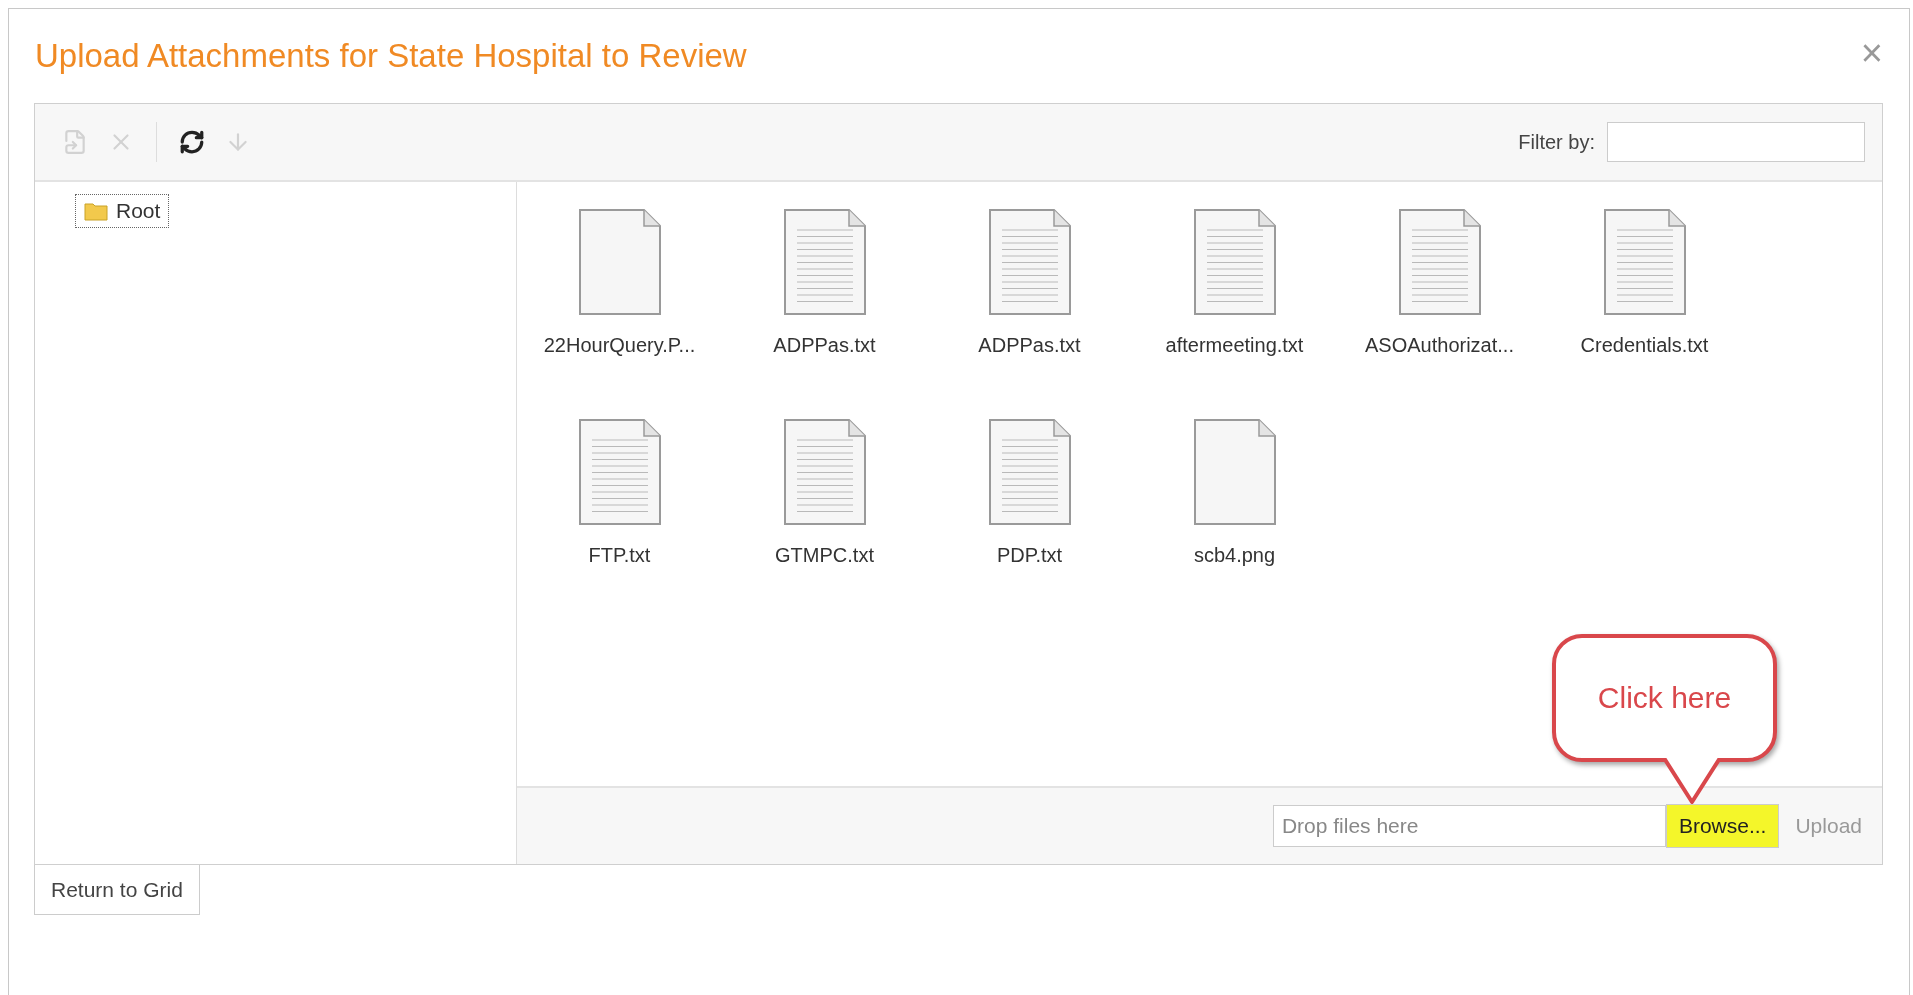 The image size is (1913, 995). Describe the element at coordinates (1234, 345) in the screenshot. I see `file-name: aftermeeting.txt` at that location.